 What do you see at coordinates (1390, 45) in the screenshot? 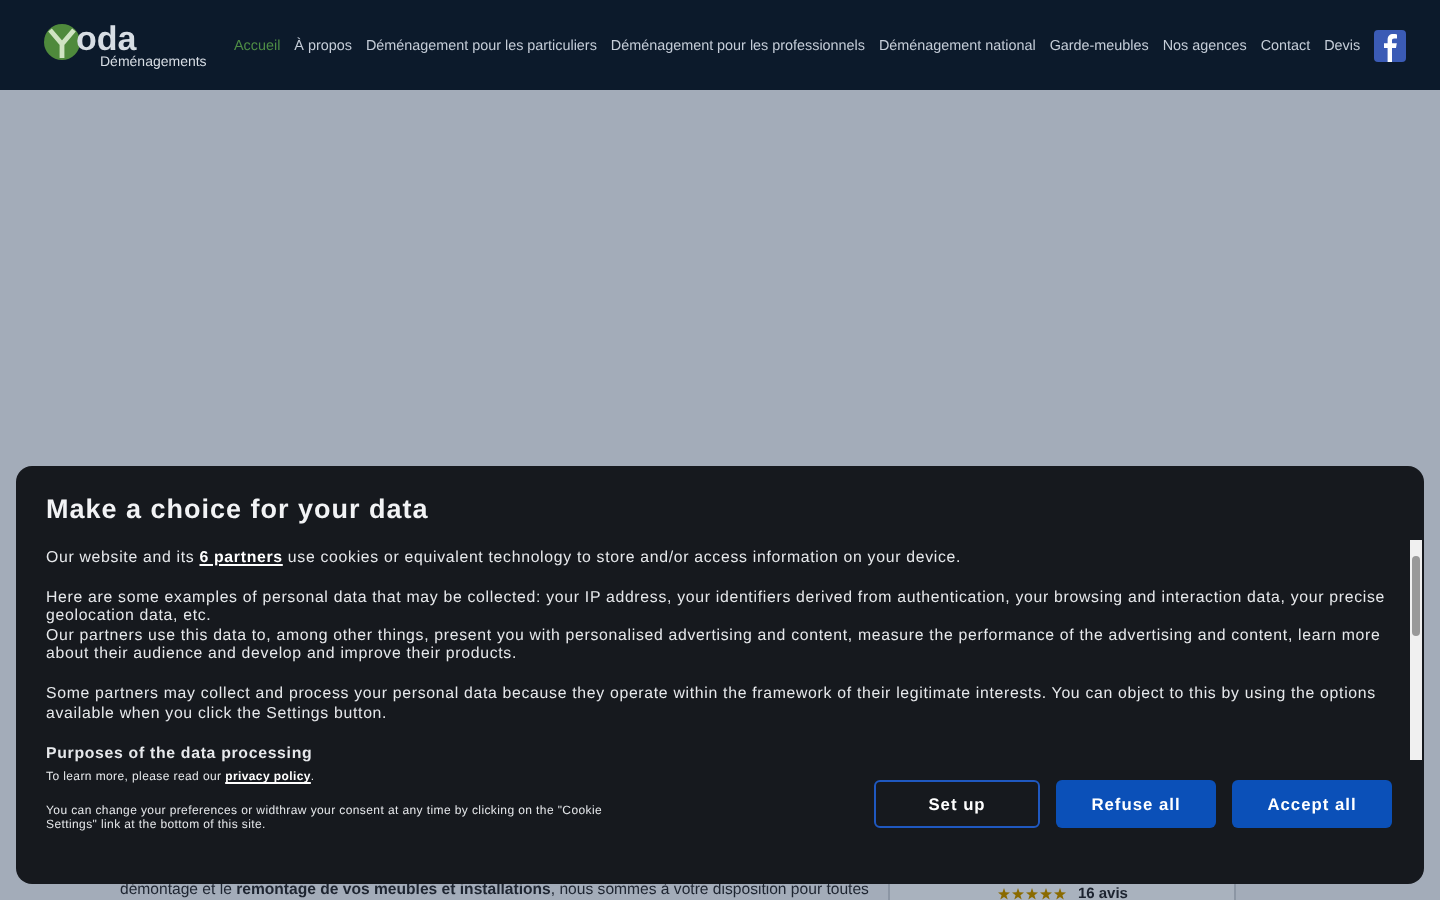
I see `facebook-icon` at bounding box center [1390, 45].